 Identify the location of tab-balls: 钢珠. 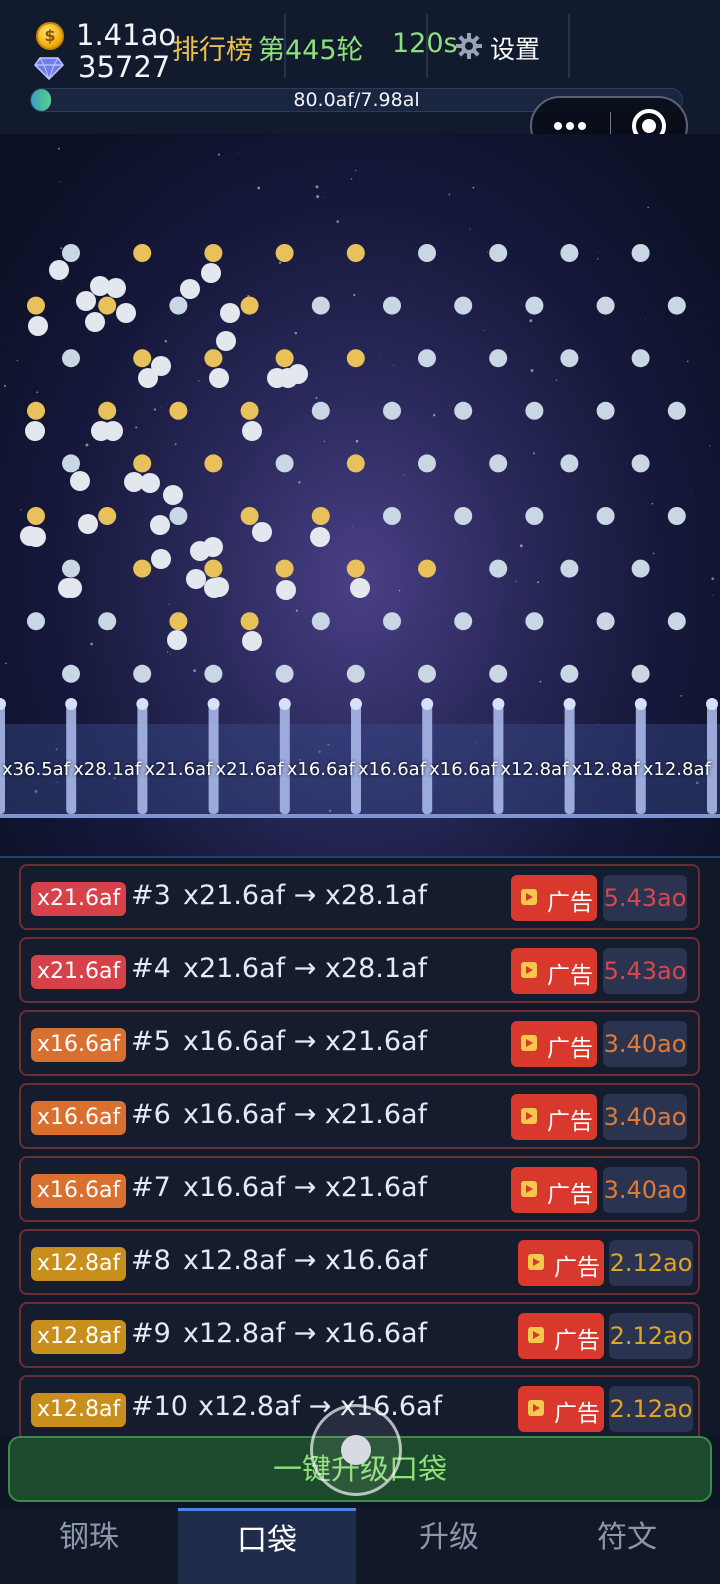
(89, 1546).